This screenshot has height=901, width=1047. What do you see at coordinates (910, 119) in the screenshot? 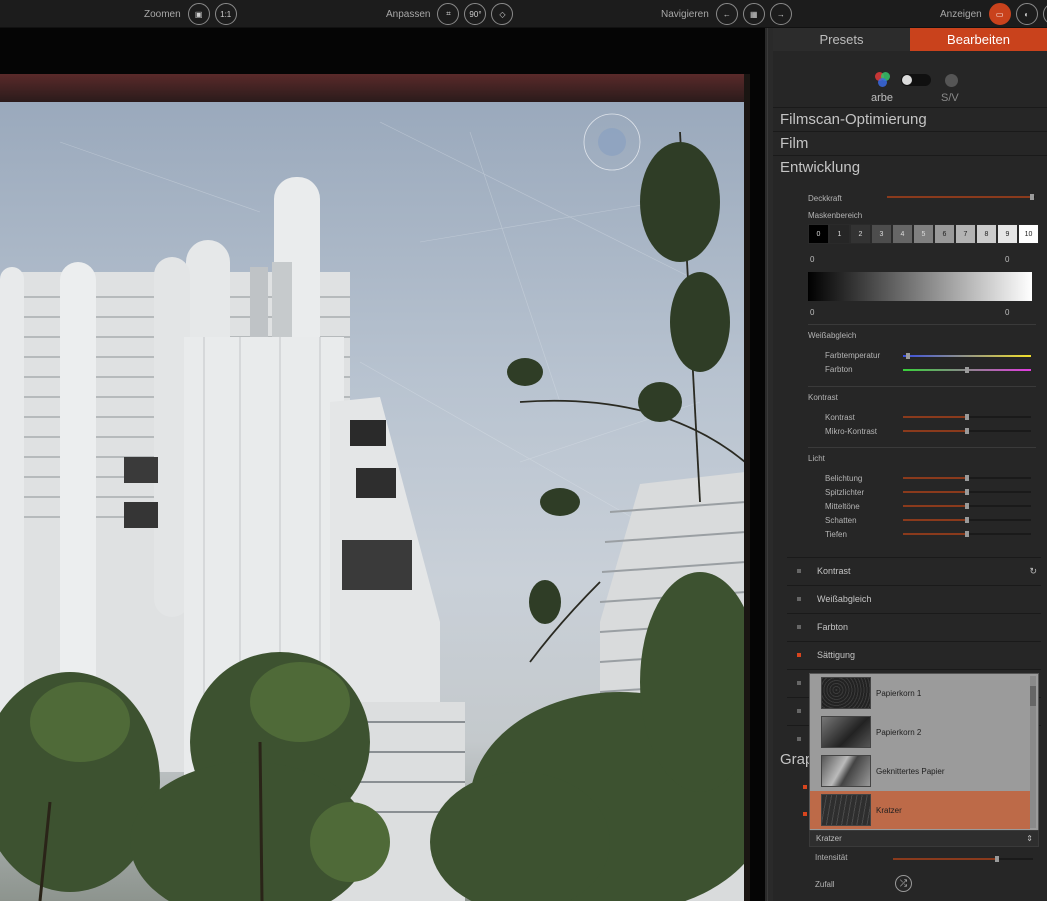
I see `section-filmscan: Filmscan-Optimierung` at bounding box center [910, 119].